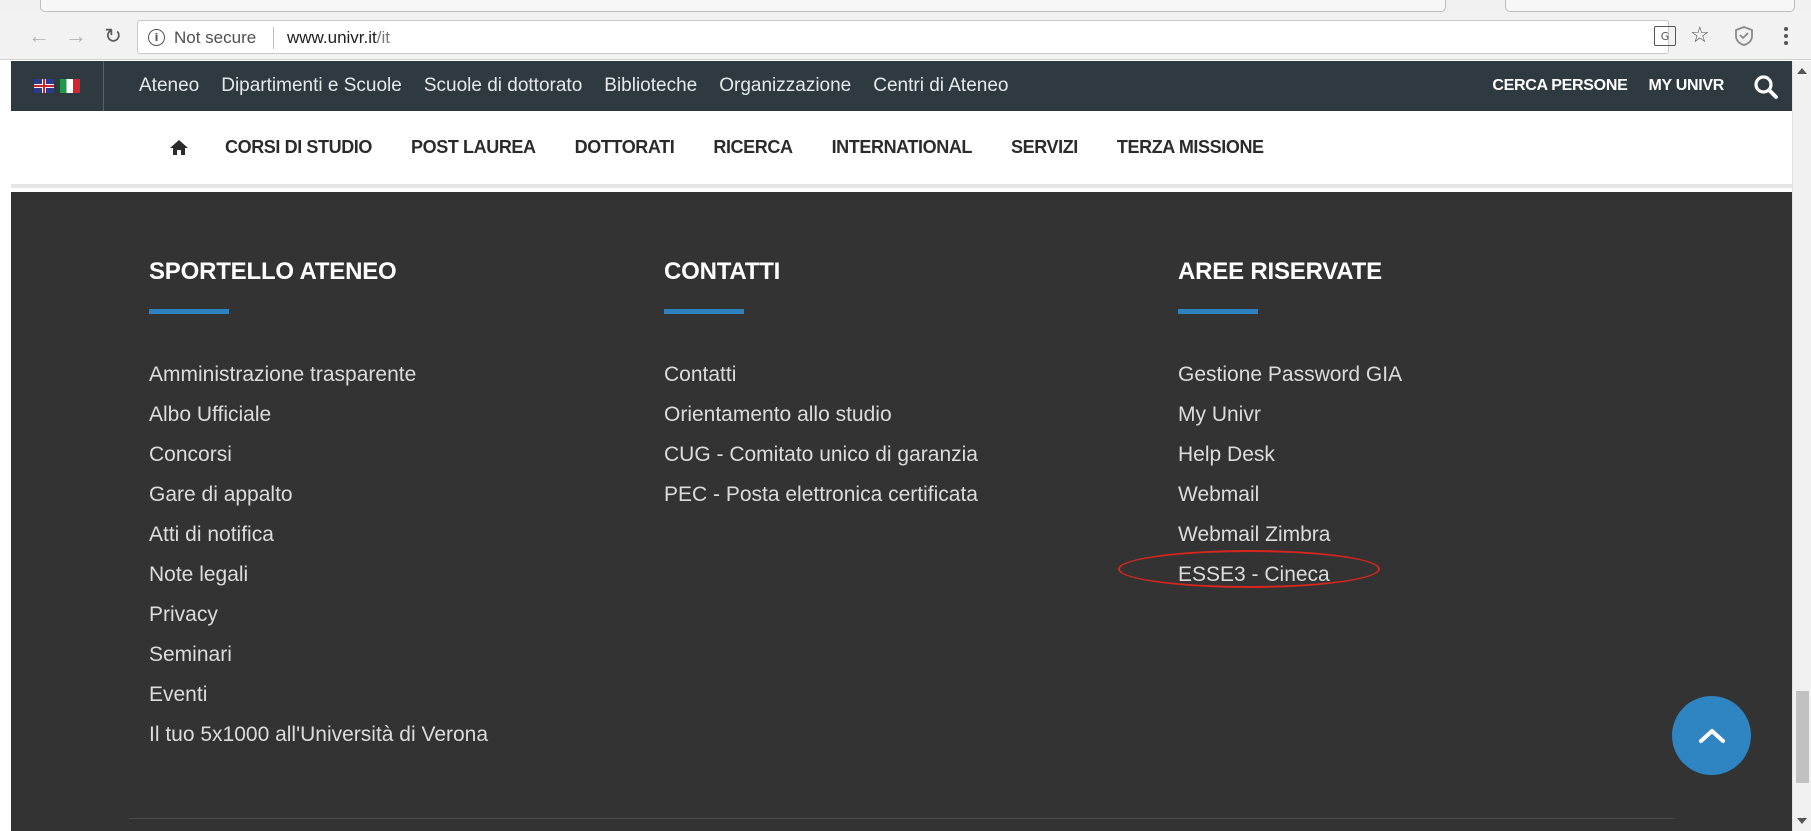  I want to click on page-scrollbar, so click(1801, 446).